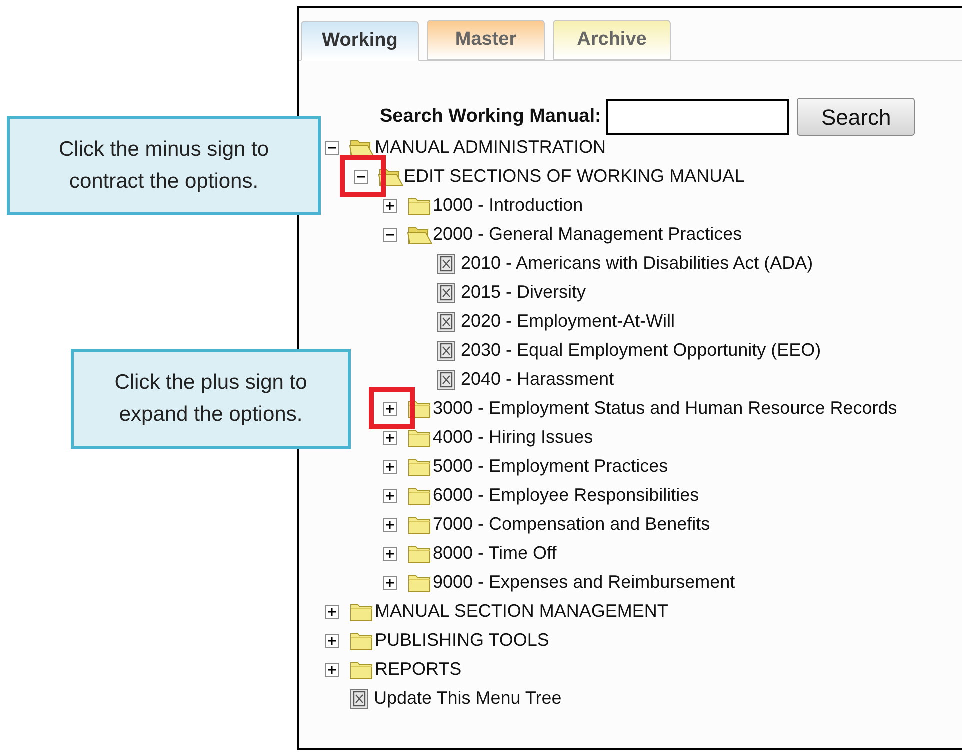 The width and height of the screenshot is (962, 752). I want to click on tree-item: 8000 - Time Off, so click(495, 553).